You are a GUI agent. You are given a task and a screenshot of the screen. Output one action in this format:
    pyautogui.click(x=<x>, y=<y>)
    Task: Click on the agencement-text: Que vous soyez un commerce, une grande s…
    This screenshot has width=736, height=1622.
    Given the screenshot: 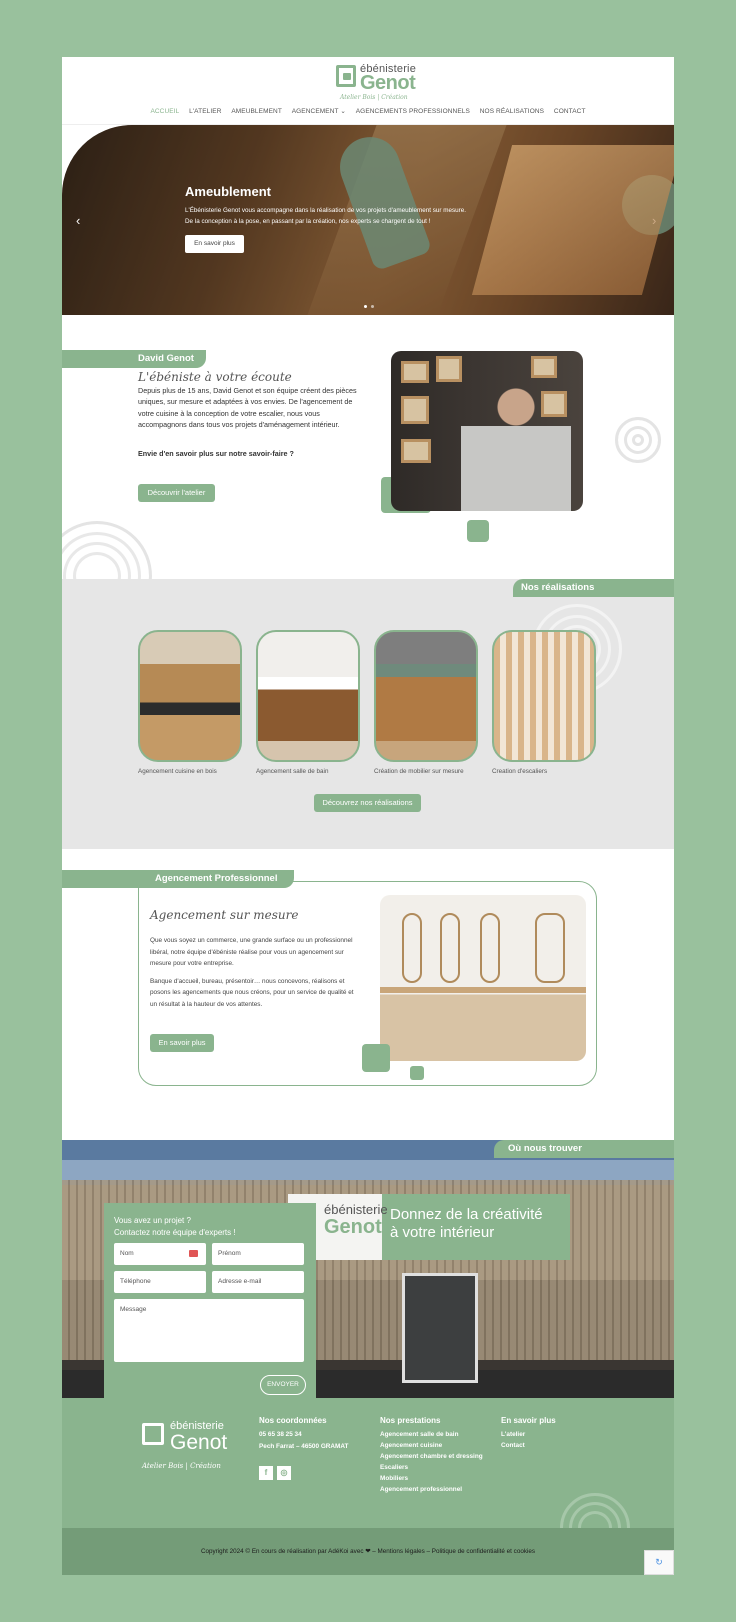 What is the action you would take?
    pyautogui.click(x=256, y=972)
    